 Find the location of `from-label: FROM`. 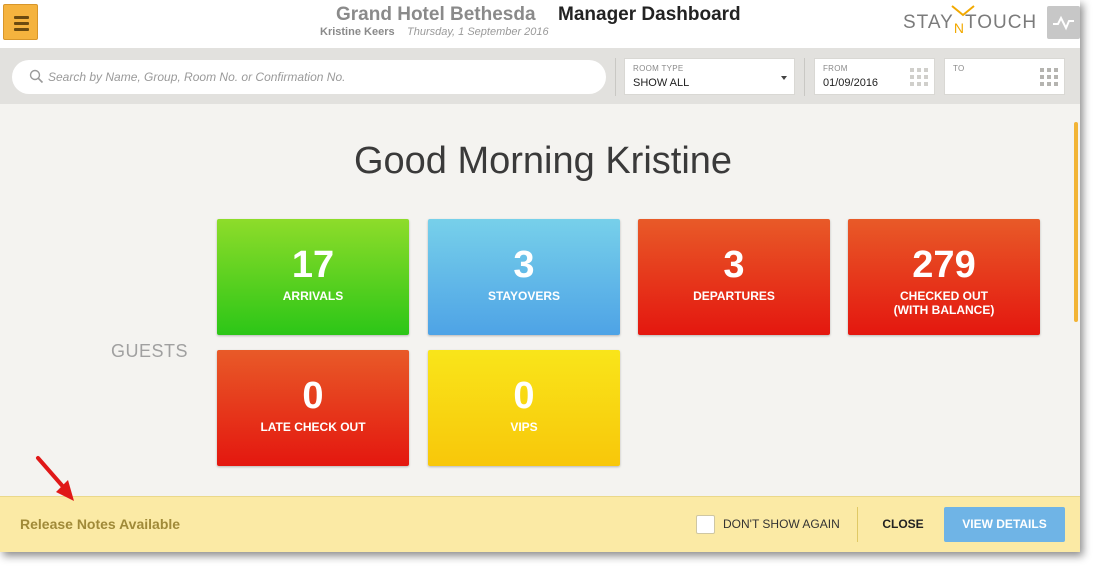

from-label: FROM is located at coordinates (835, 68).